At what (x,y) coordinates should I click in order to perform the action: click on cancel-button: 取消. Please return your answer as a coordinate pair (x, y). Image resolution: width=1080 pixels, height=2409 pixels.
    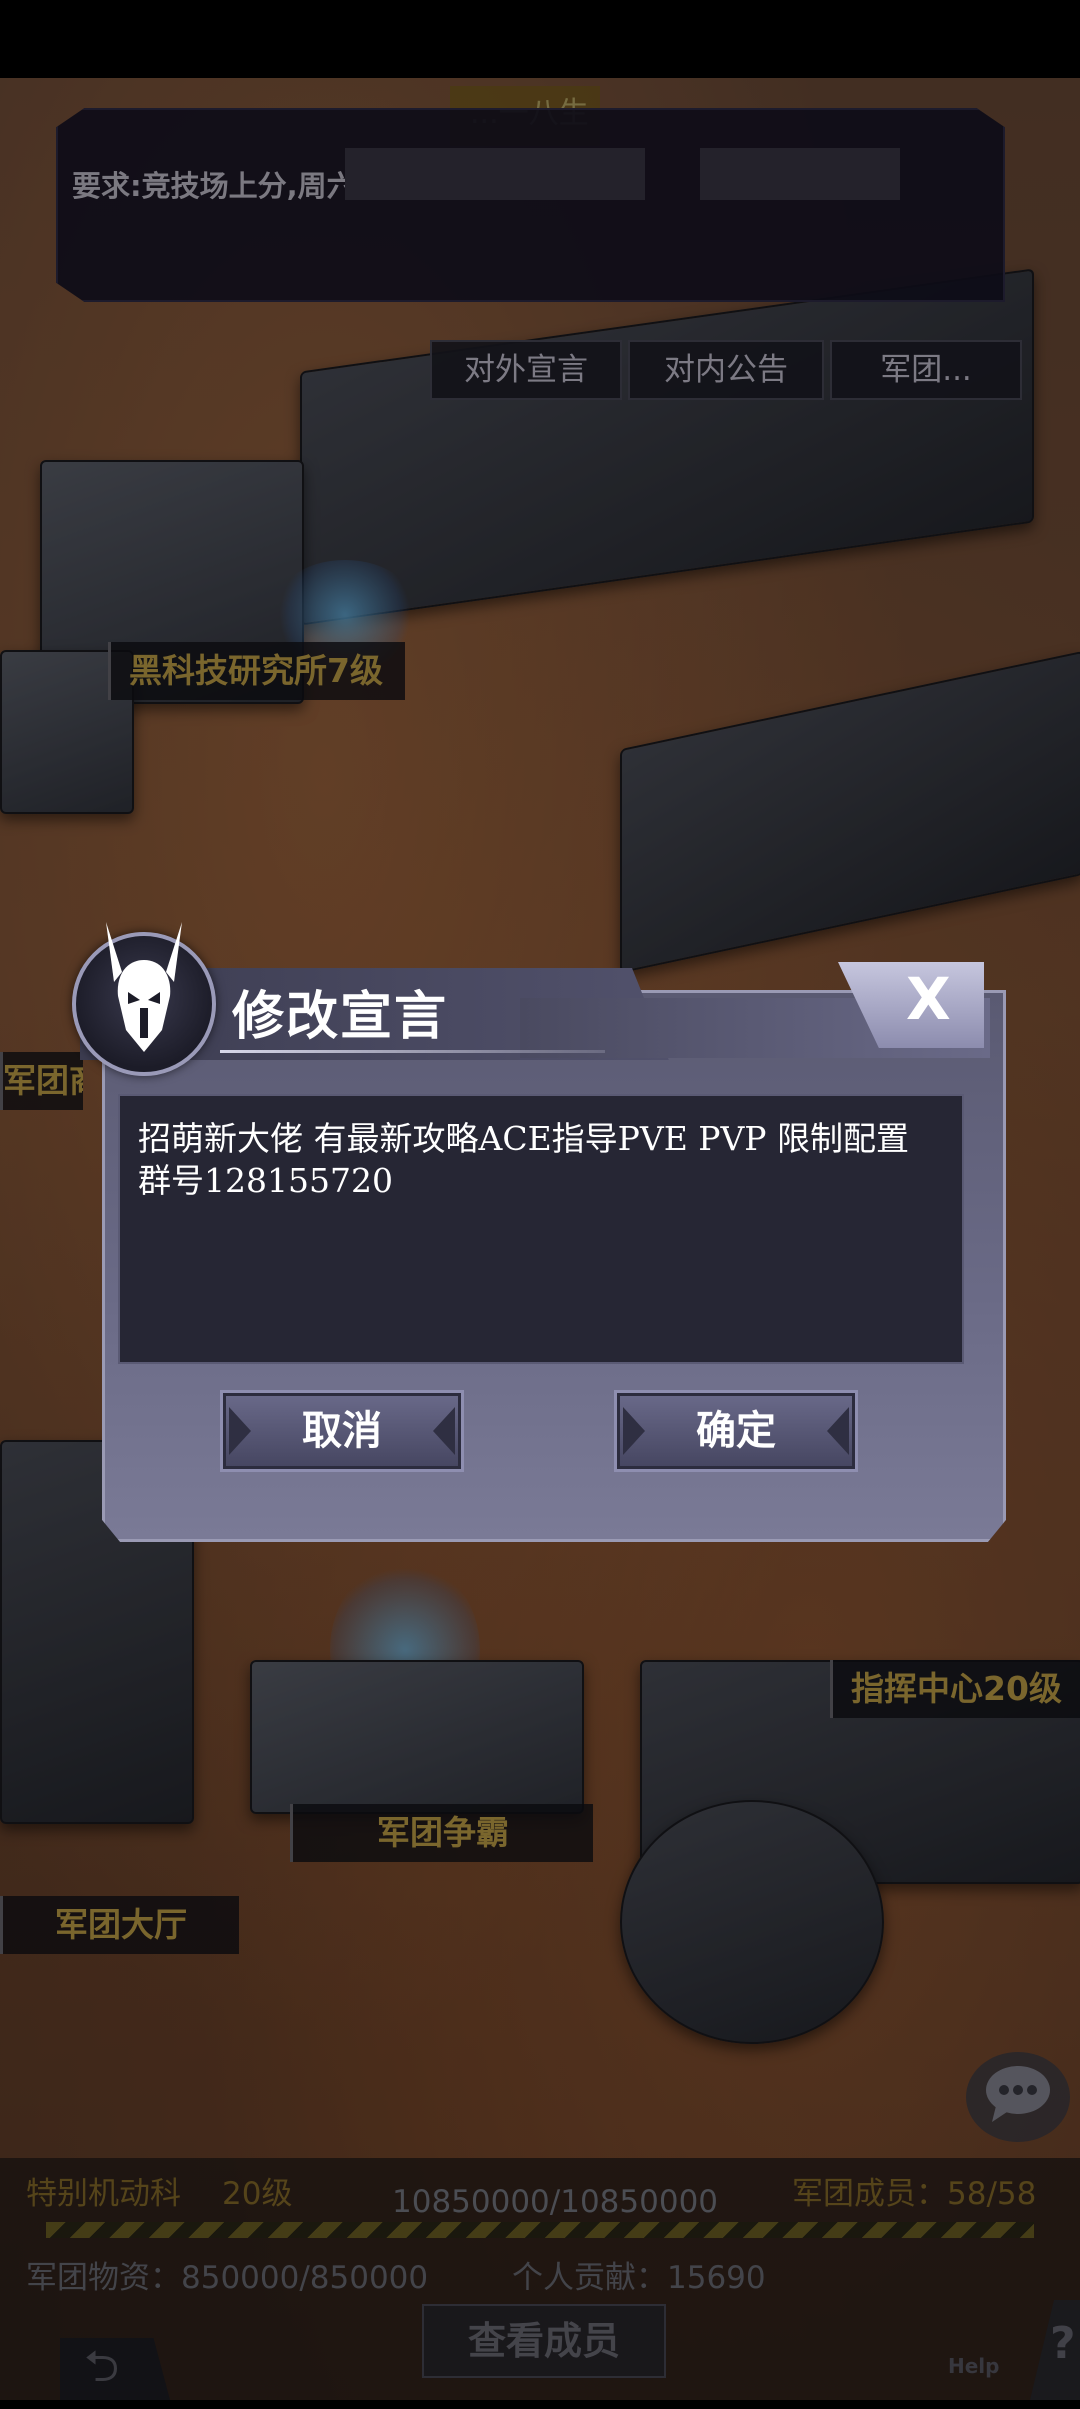
    Looking at the image, I should click on (342, 1431).